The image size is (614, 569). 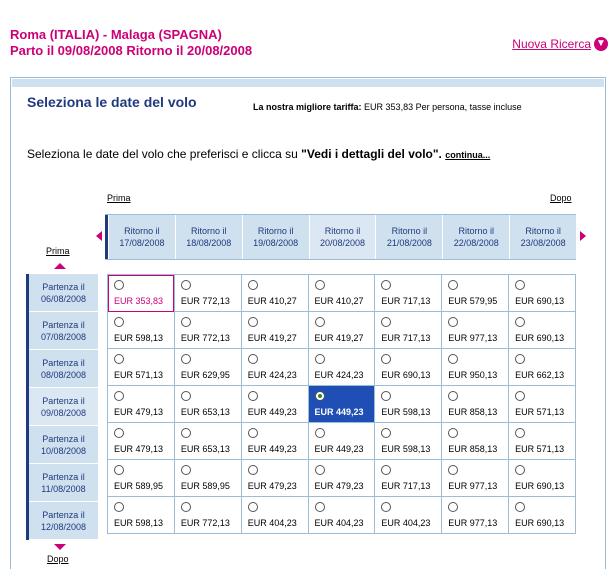 I want to click on return-date-header-cell: Ritorno il 20/08/2008, so click(x=342, y=237).